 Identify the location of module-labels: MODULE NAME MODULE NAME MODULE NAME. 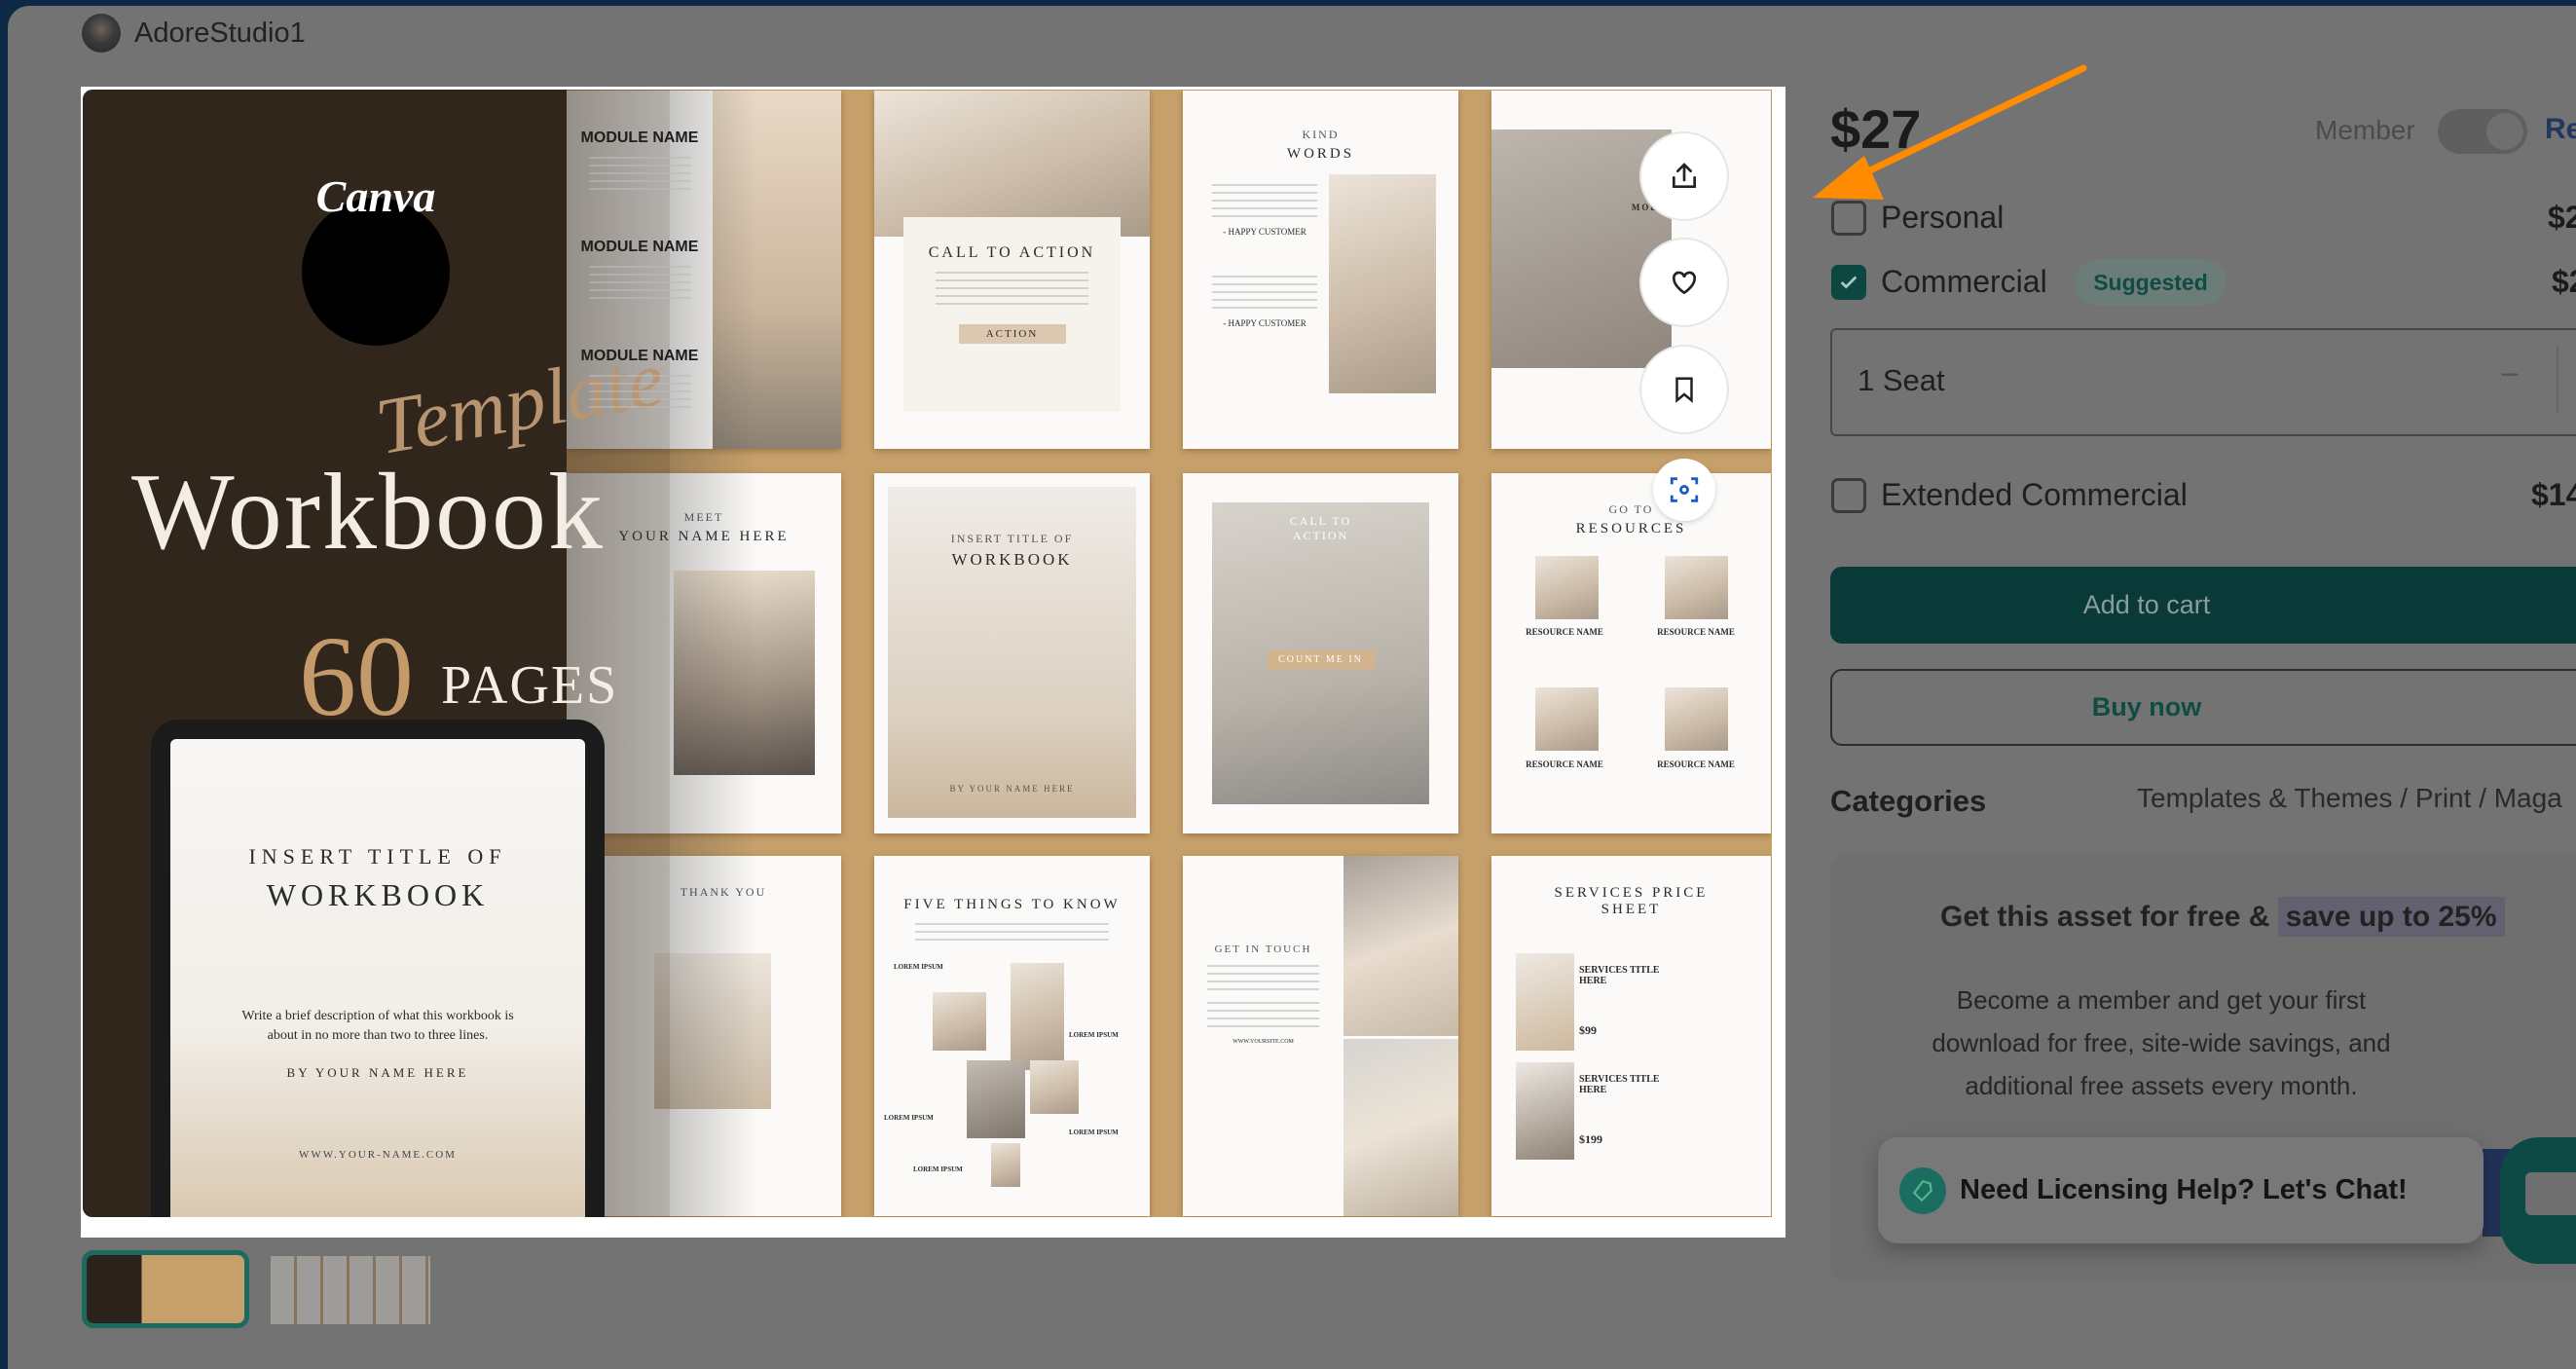
(640, 255).